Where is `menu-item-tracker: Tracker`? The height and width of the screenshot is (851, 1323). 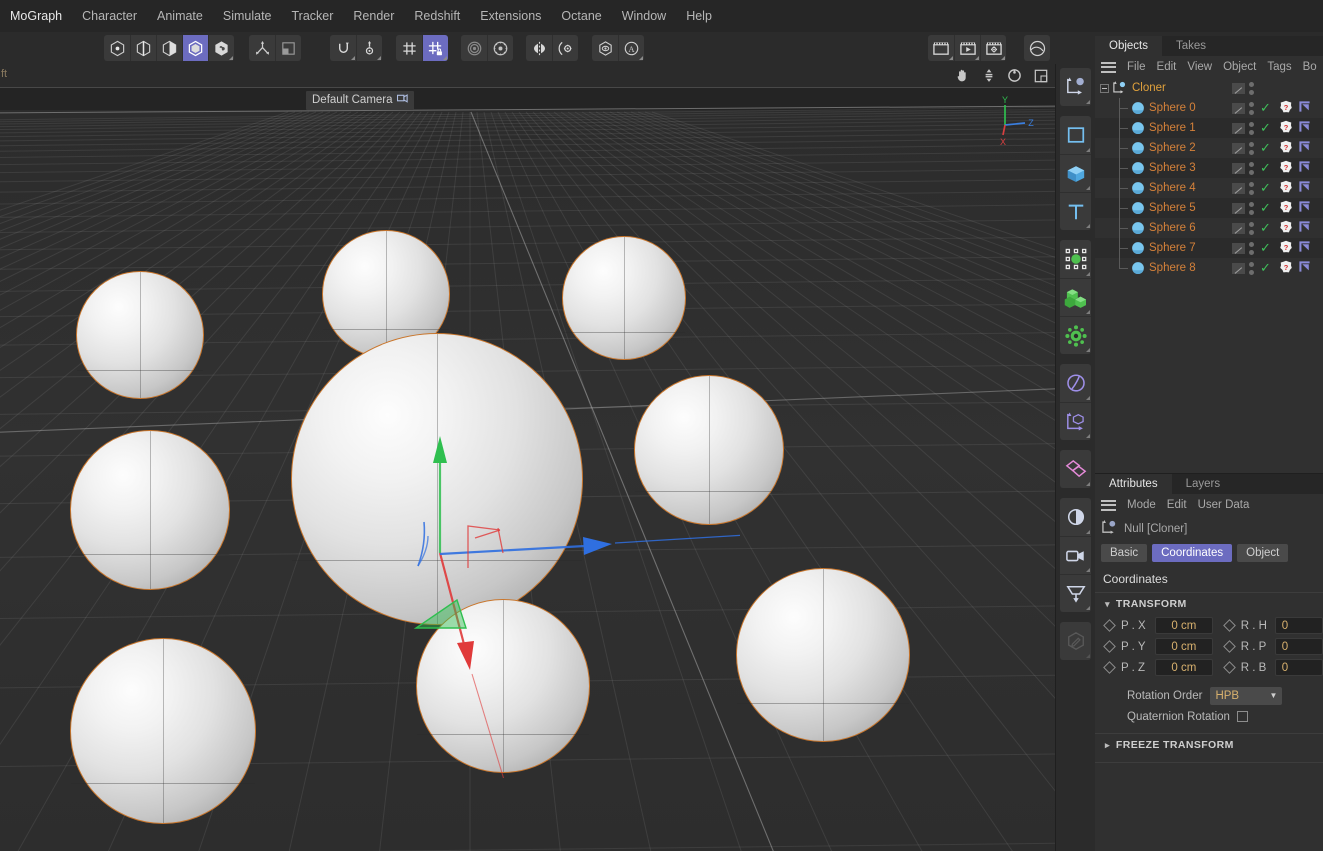
menu-item-tracker: Tracker is located at coordinates (313, 16).